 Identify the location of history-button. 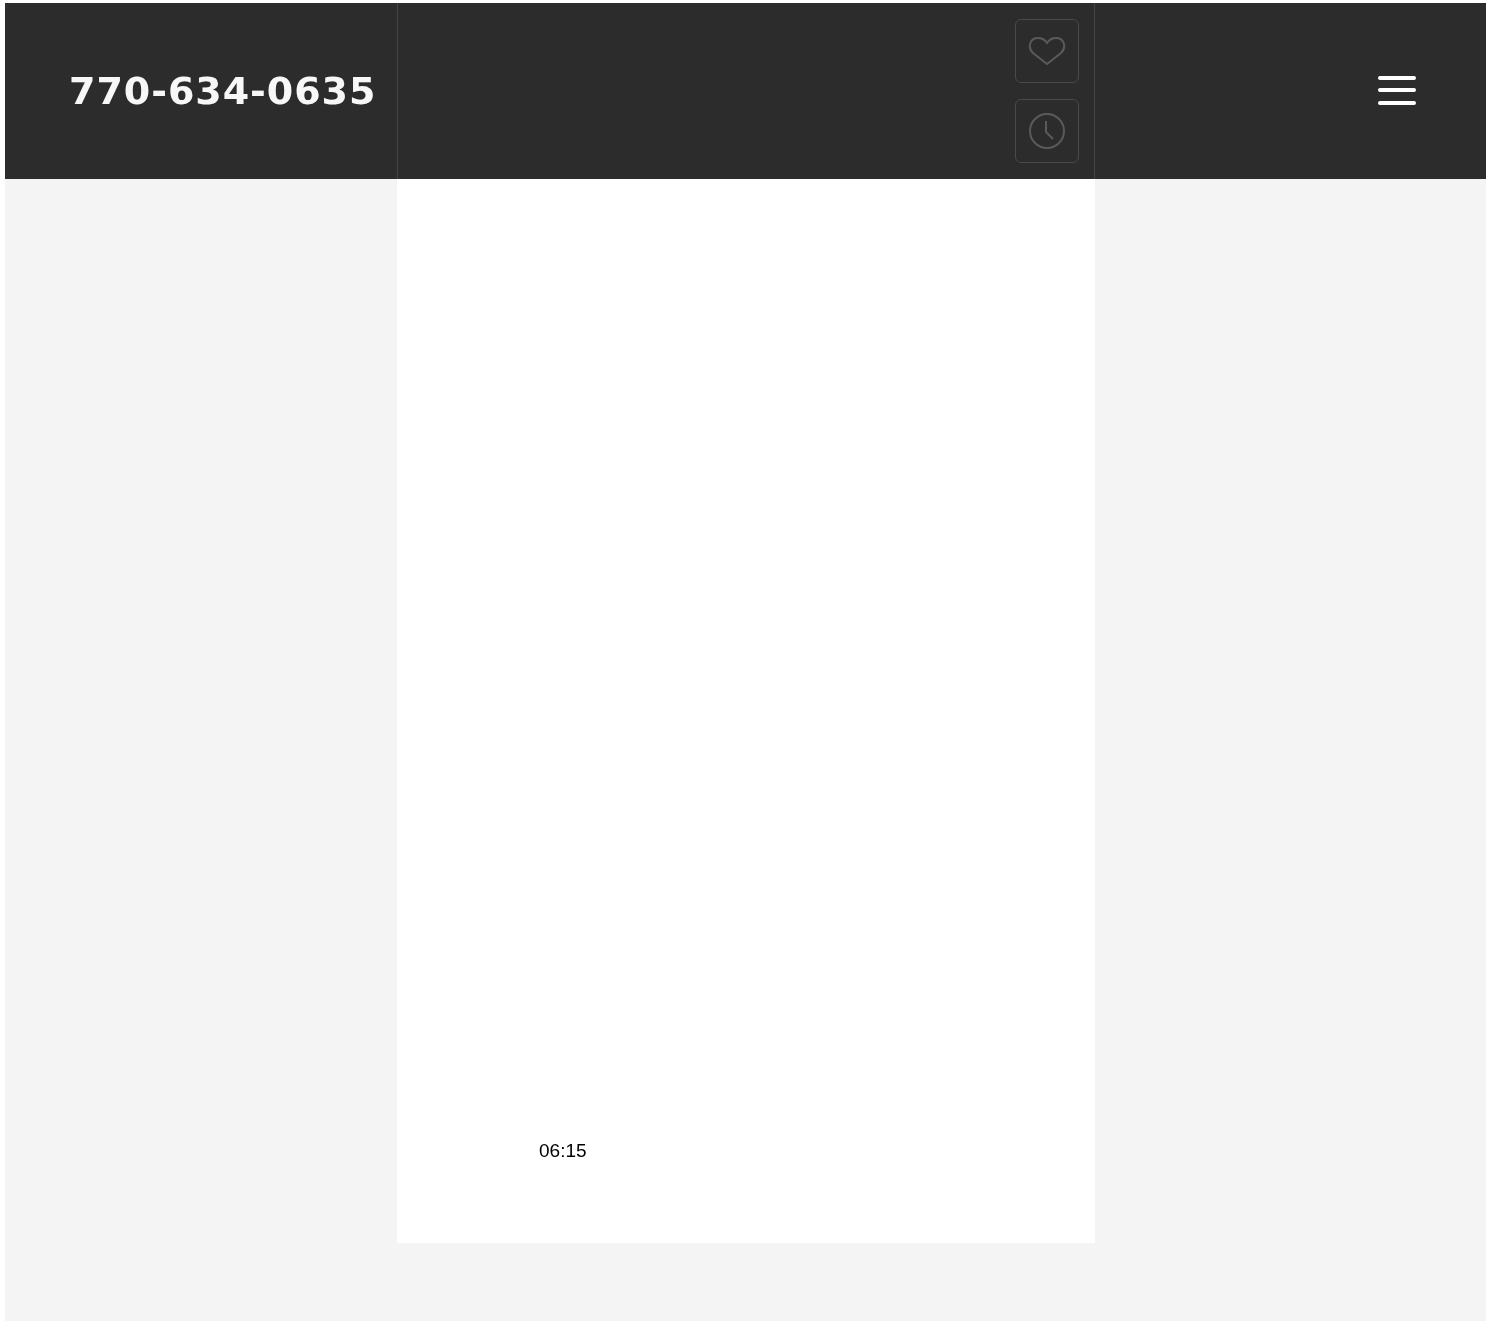
(1047, 131).